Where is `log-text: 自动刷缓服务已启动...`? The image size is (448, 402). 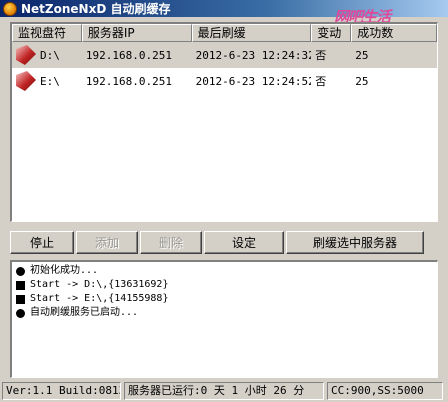
log-text: 自动刷缓服务已启动... is located at coordinates (84, 312).